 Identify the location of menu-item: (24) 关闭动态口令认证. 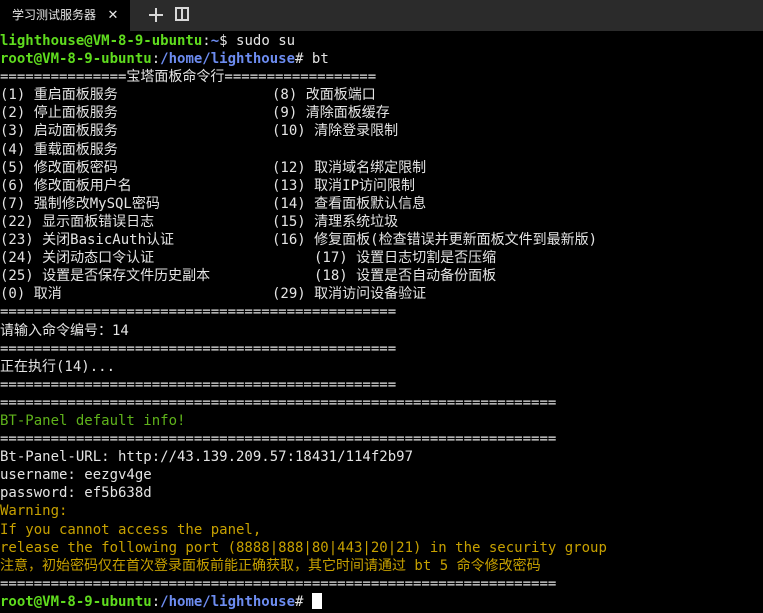
(77, 258).